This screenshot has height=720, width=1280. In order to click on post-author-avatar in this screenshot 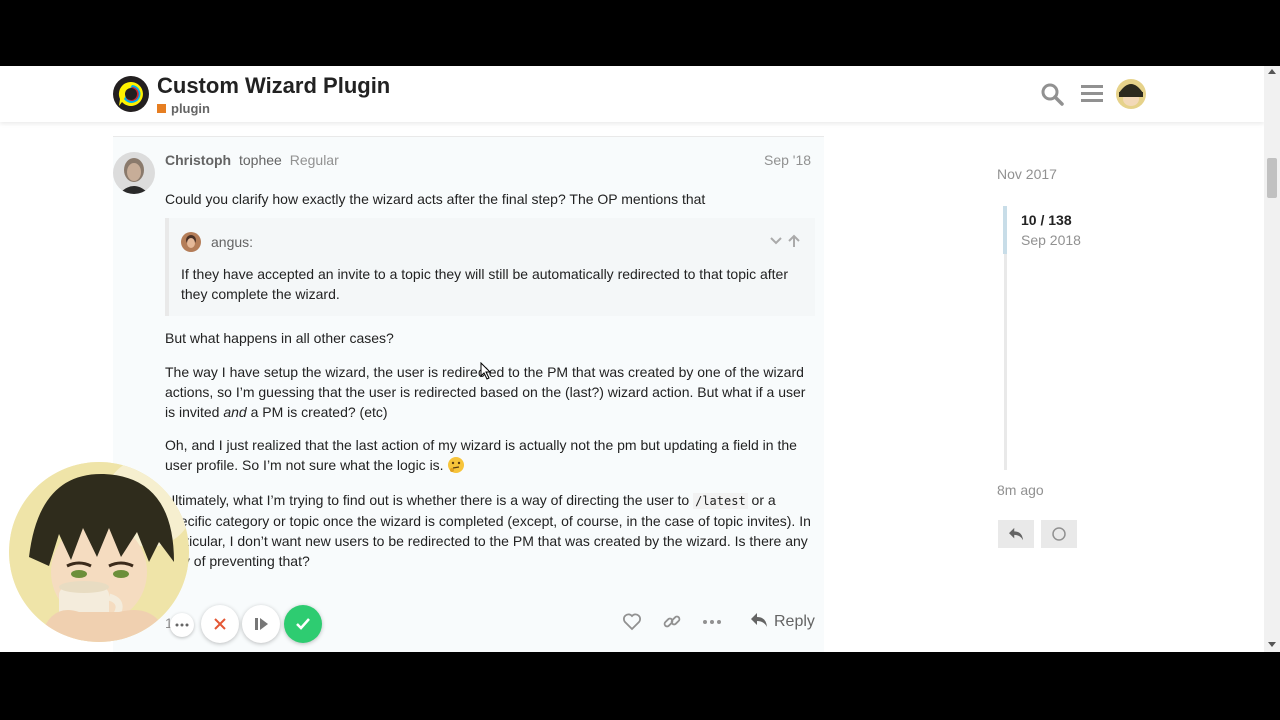, I will do `click(134, 173)`.